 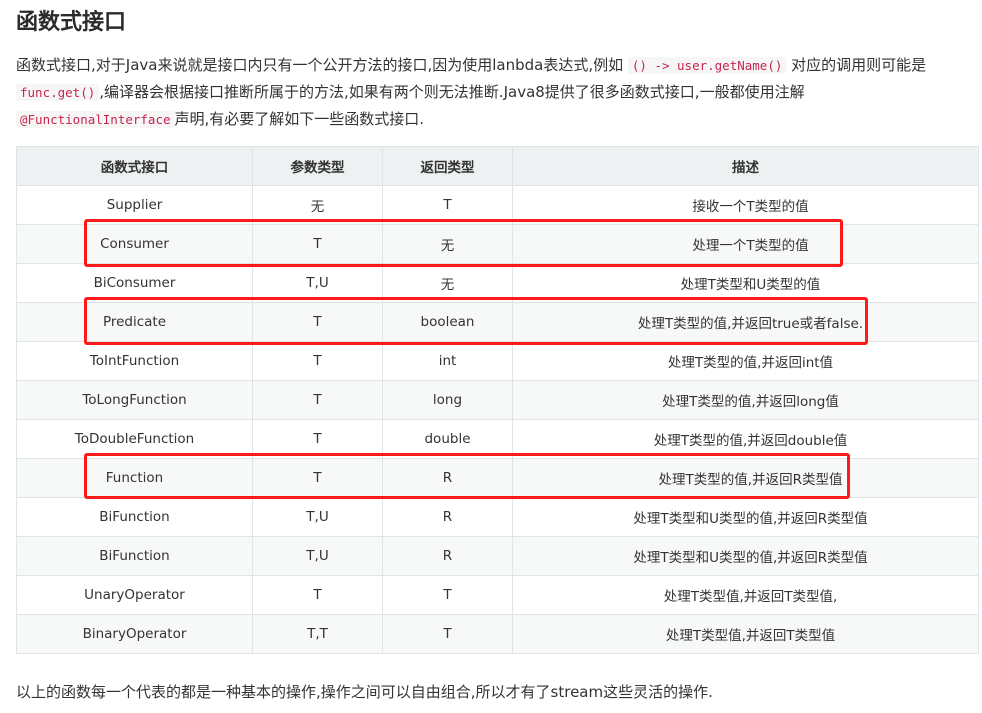 What do you see at coordinates (707, 65) in the screenshot?
I see `code-snippet-lambda: () -> user.getName()` at bounding box center [707, 65].